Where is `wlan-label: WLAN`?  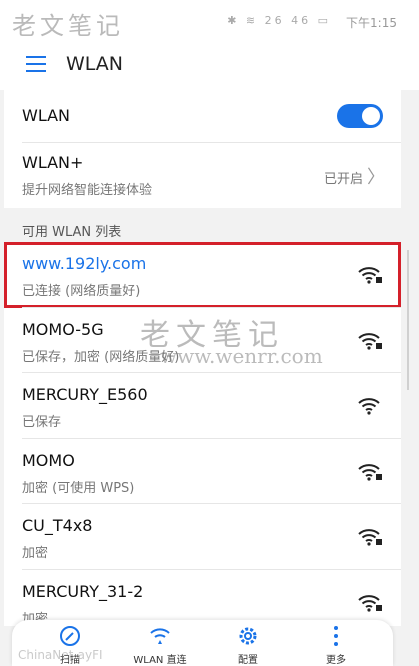
wlan-label: WLAN is located at coordinates (46, 115).